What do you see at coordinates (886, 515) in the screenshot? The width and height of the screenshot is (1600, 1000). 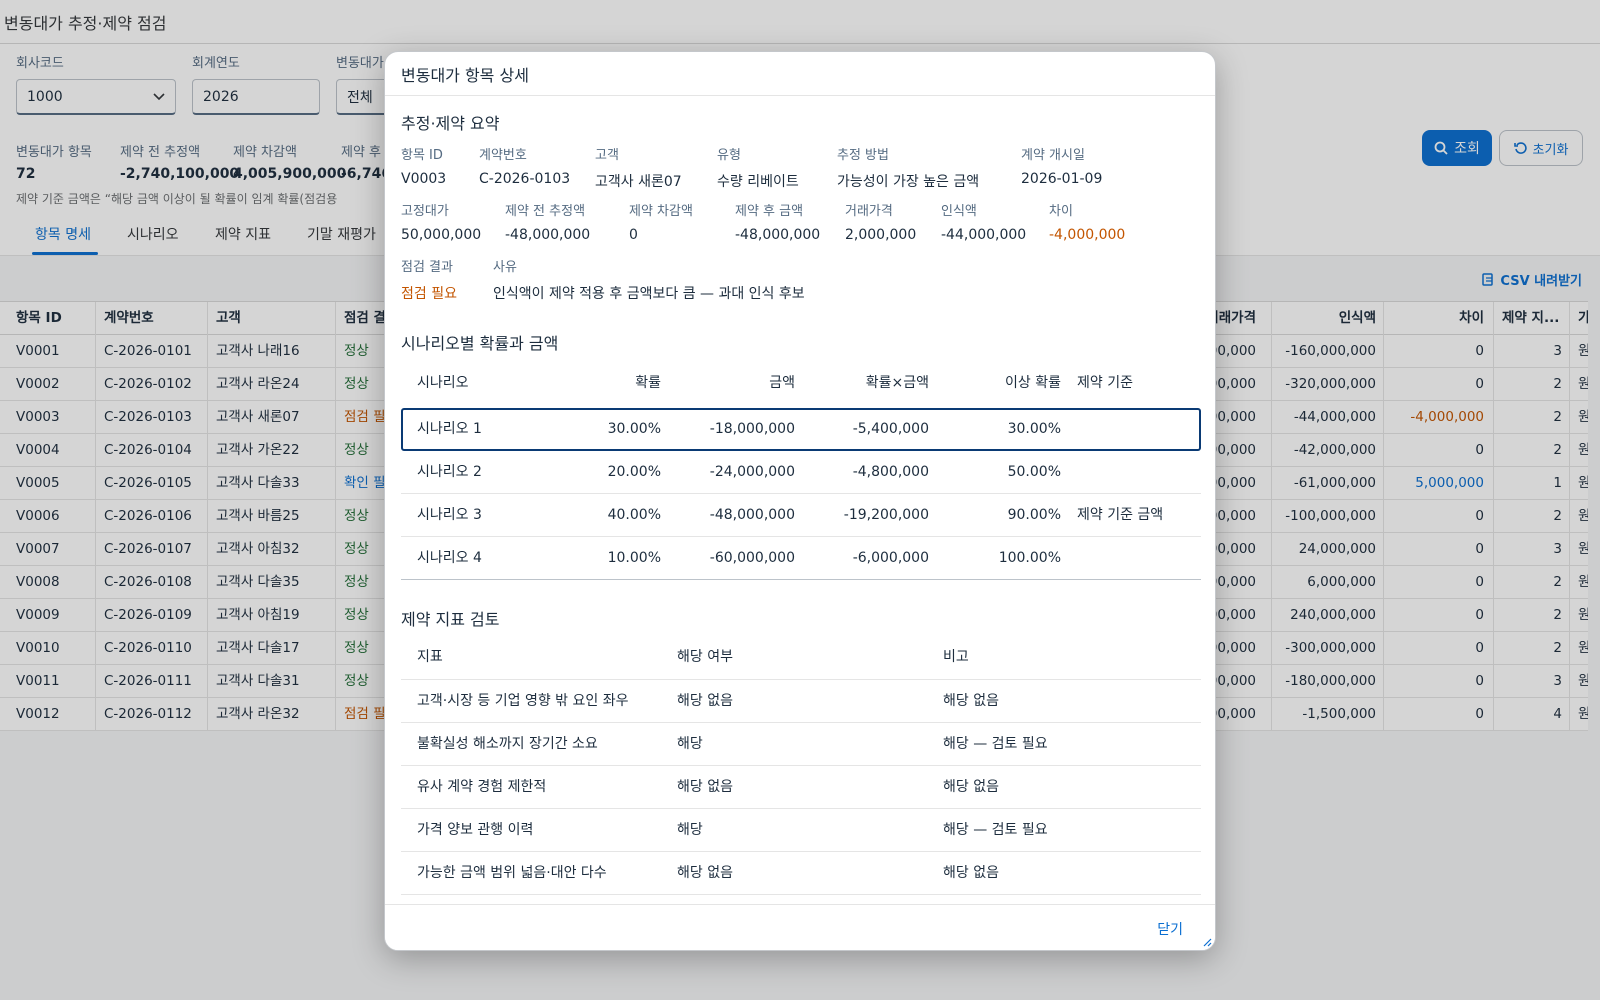 I see `scenario-prob-amount: -19,200,000` at bounding box center [886, 515].